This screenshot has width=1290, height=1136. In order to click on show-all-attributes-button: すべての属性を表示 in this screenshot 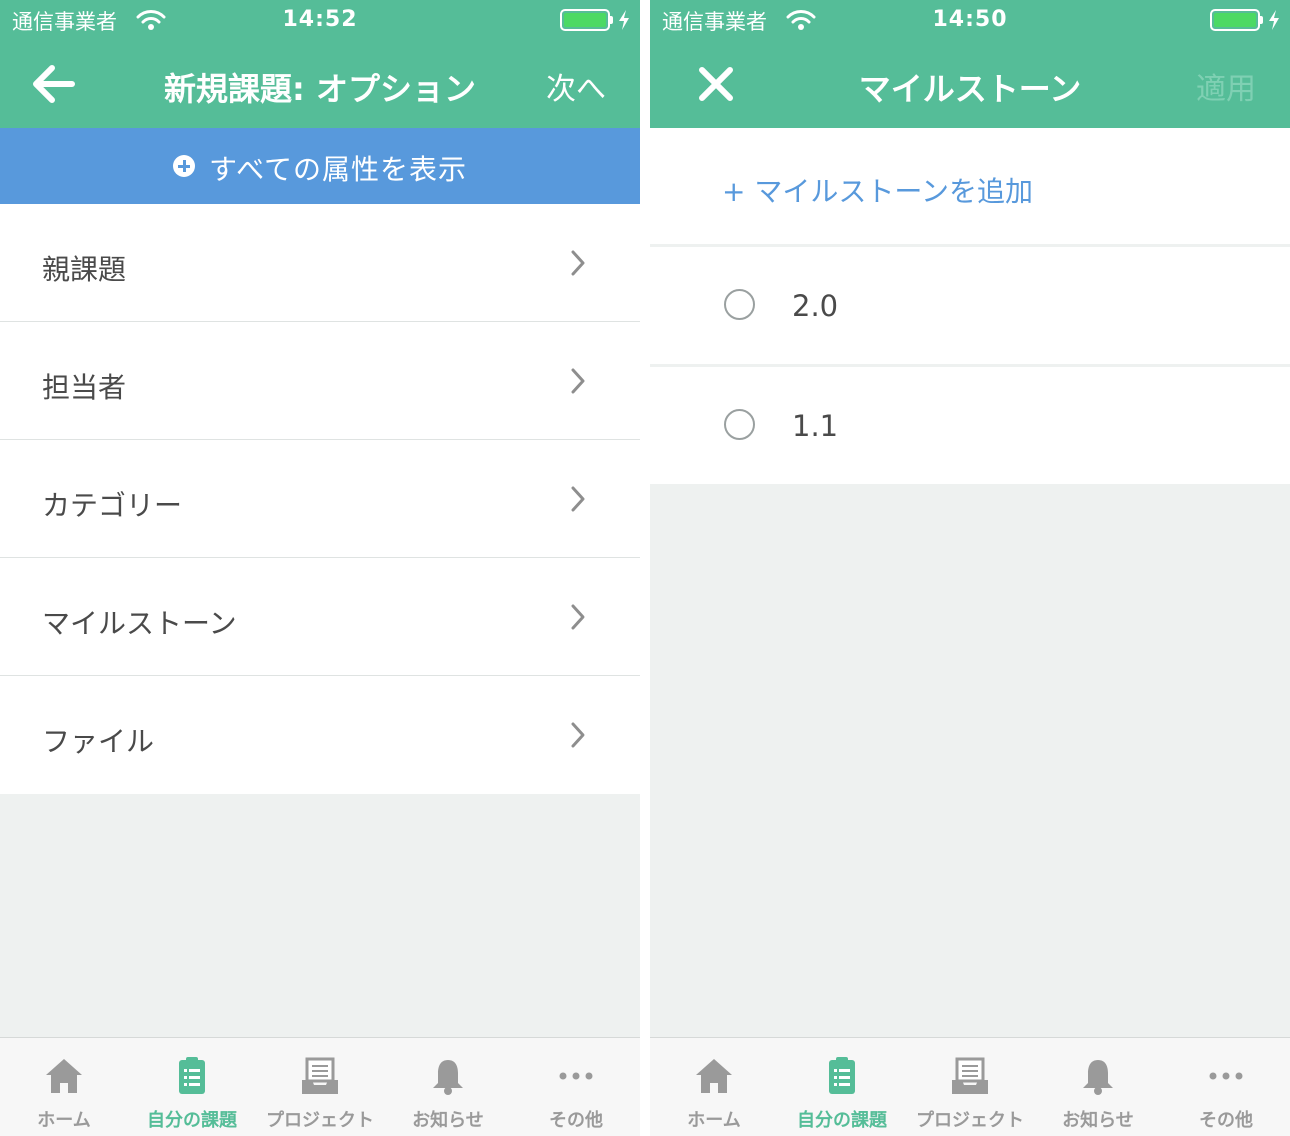, I will do `click(320, 166)`.